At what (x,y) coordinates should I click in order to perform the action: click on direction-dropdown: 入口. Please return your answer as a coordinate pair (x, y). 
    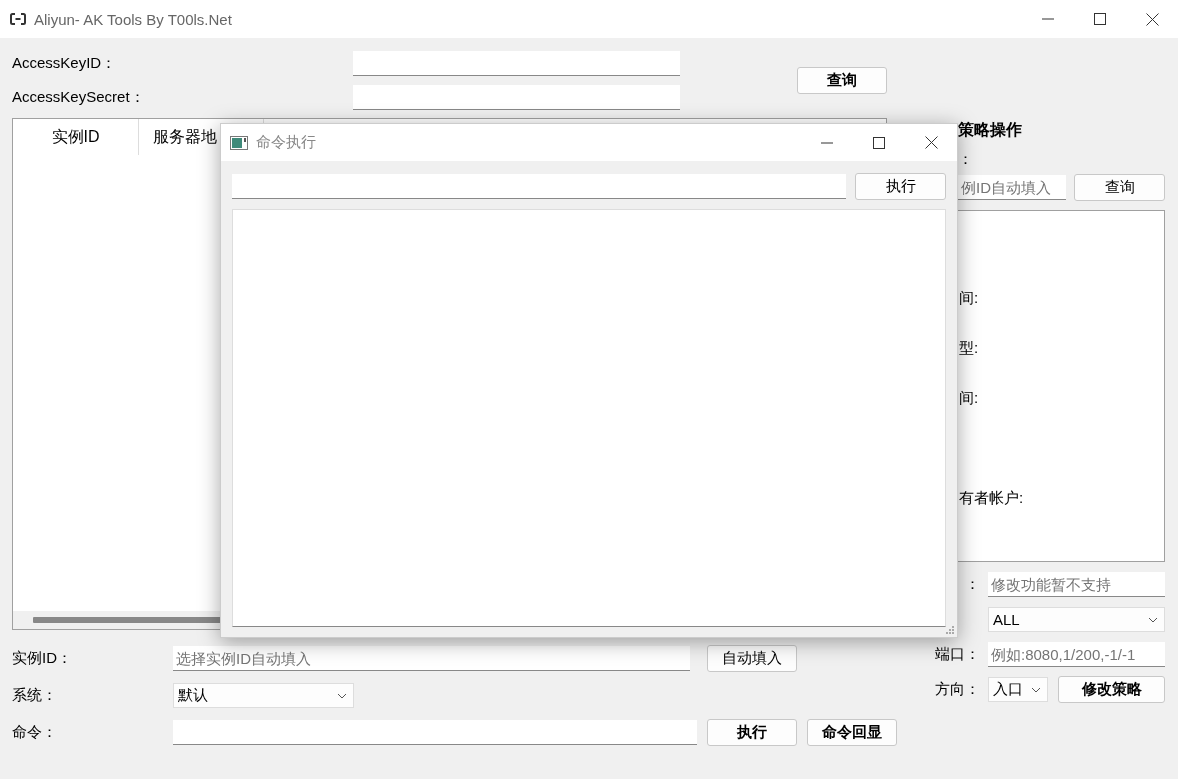
    Looking at the image, I should click on (1018, 689).